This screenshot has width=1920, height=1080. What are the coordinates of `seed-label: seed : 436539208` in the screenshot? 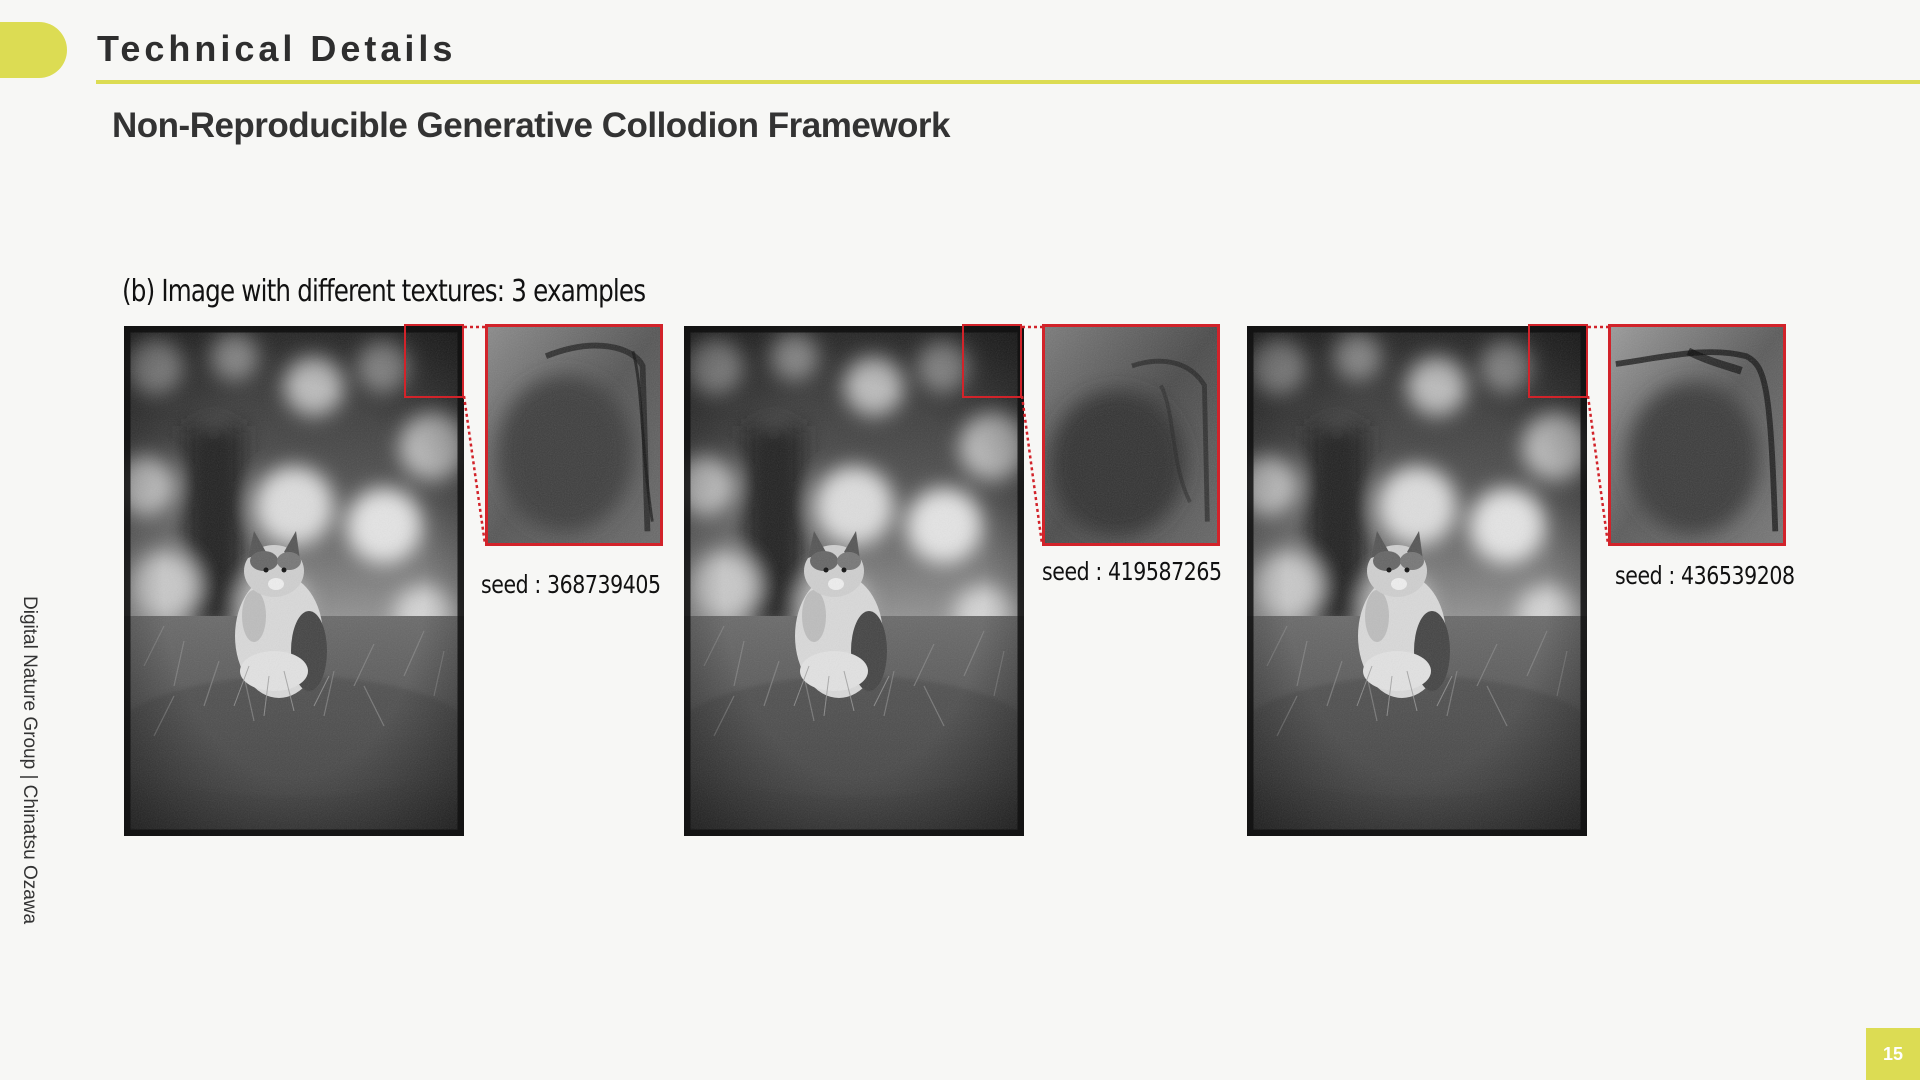 It's located at (1705, 575).